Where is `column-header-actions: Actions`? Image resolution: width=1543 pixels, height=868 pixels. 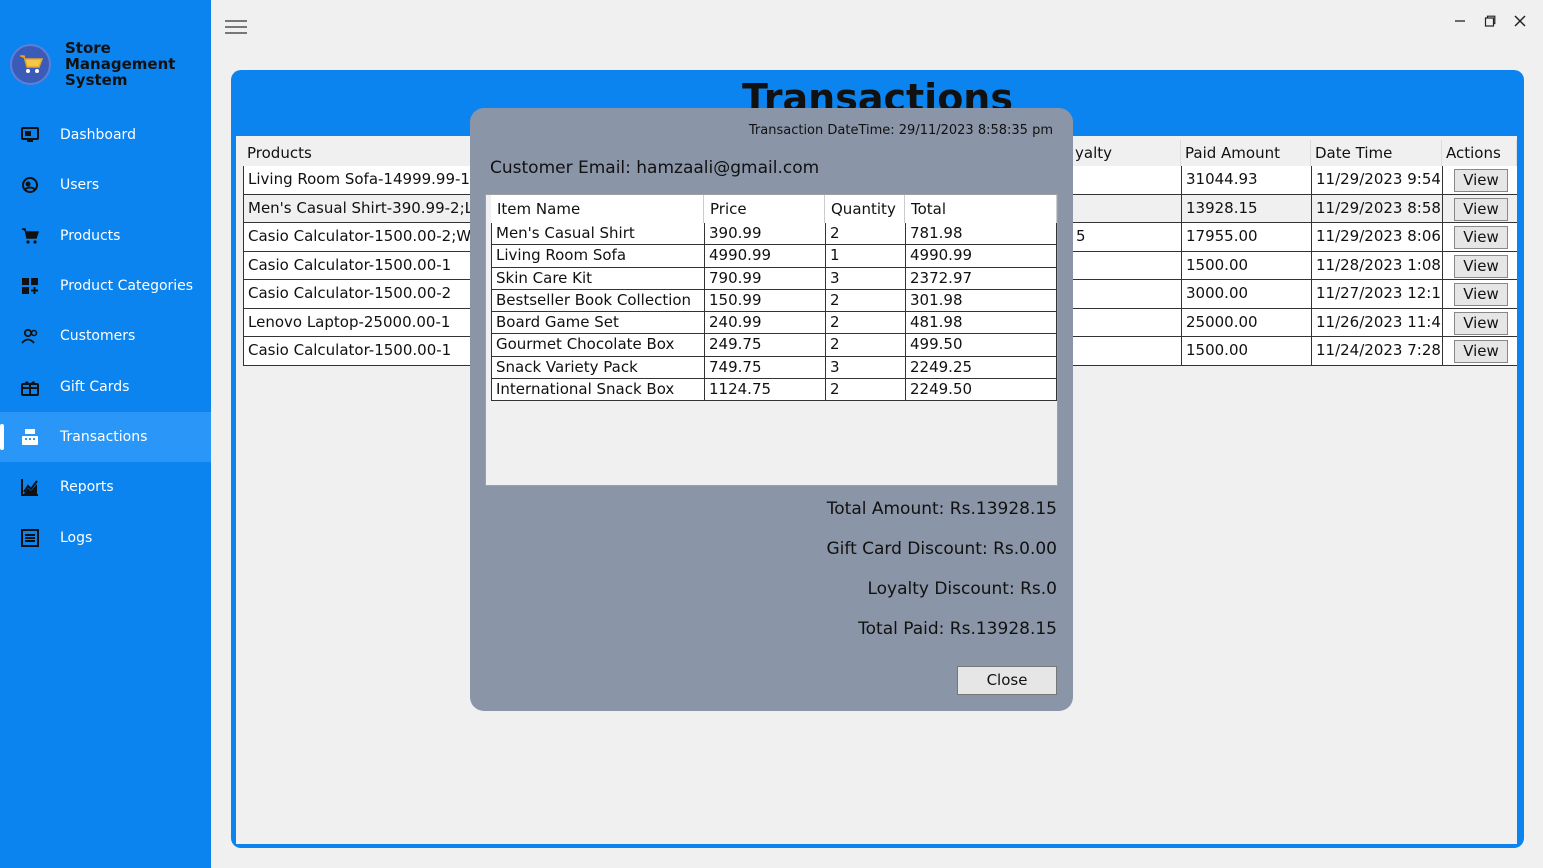
column-header-actions: Actions is located at coordinates (1479, 153).